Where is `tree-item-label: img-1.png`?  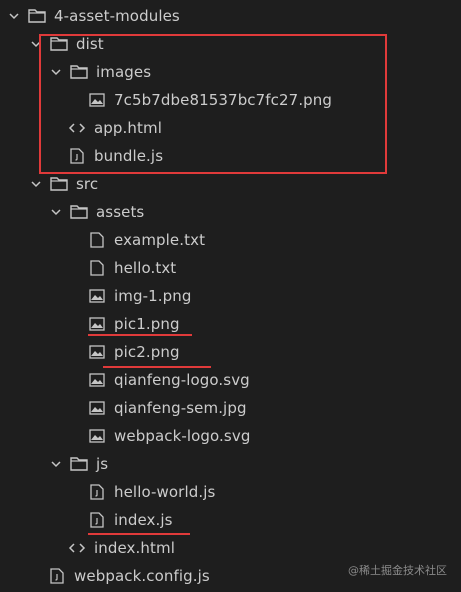 tree-item-label: img-1.png is located at coordinates (153, 296).